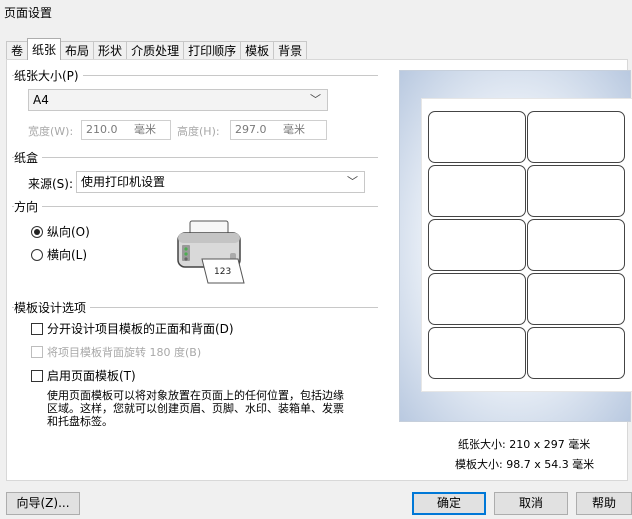 This screenshot has width=632, height=519. I want to click on description-line: 使用页面模板可以将对象放置在页面上的任何位置，包括边缘, so click(195, 395).